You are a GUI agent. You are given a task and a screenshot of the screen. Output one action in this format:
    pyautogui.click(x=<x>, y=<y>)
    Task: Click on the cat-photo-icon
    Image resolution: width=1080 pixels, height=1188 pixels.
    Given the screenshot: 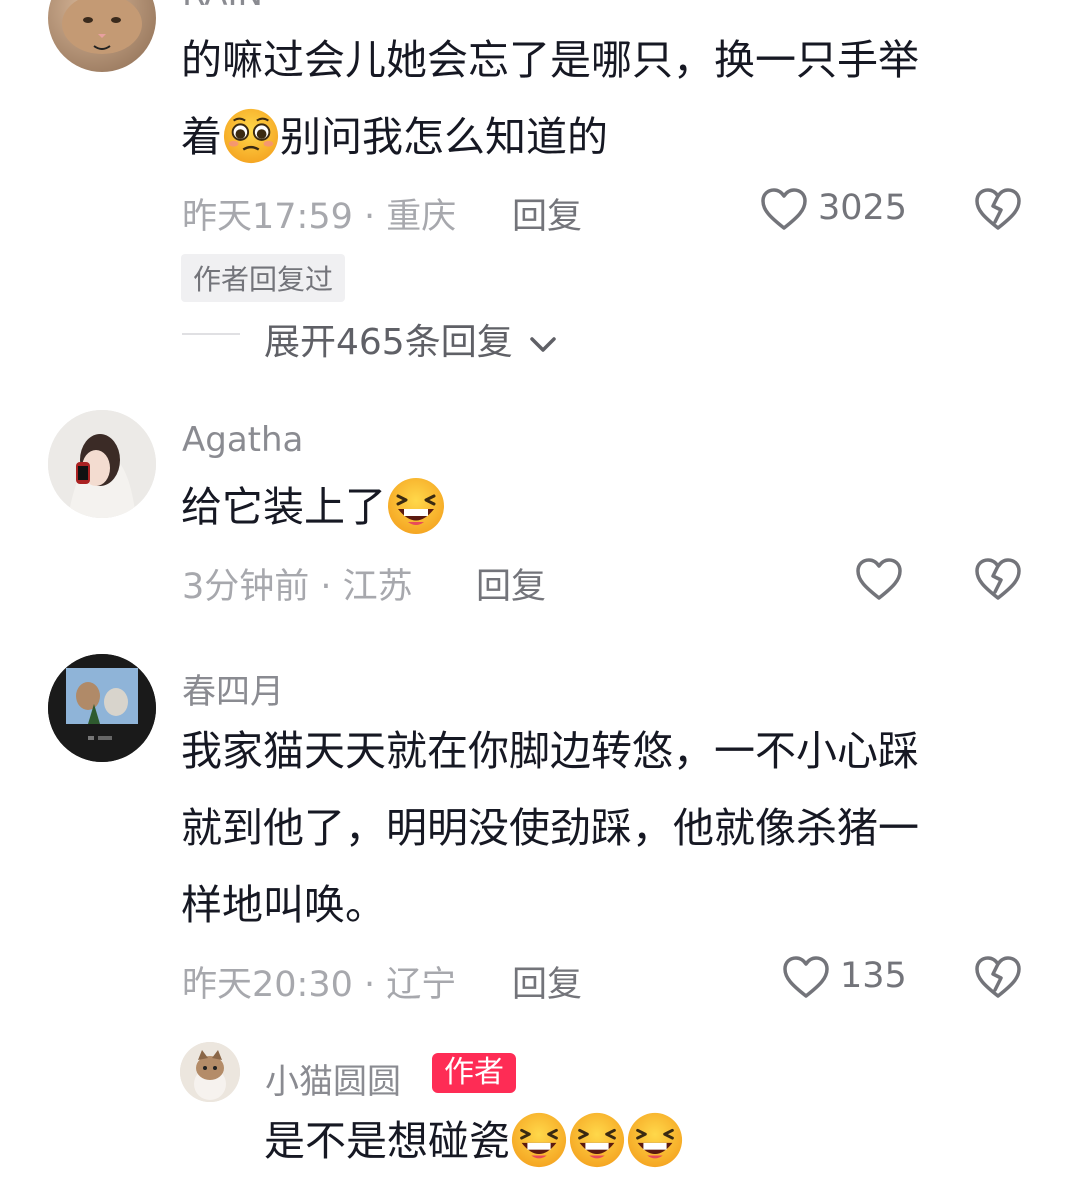 What is the action you would take?
    pyautogui.click(x=102, y=27)
    